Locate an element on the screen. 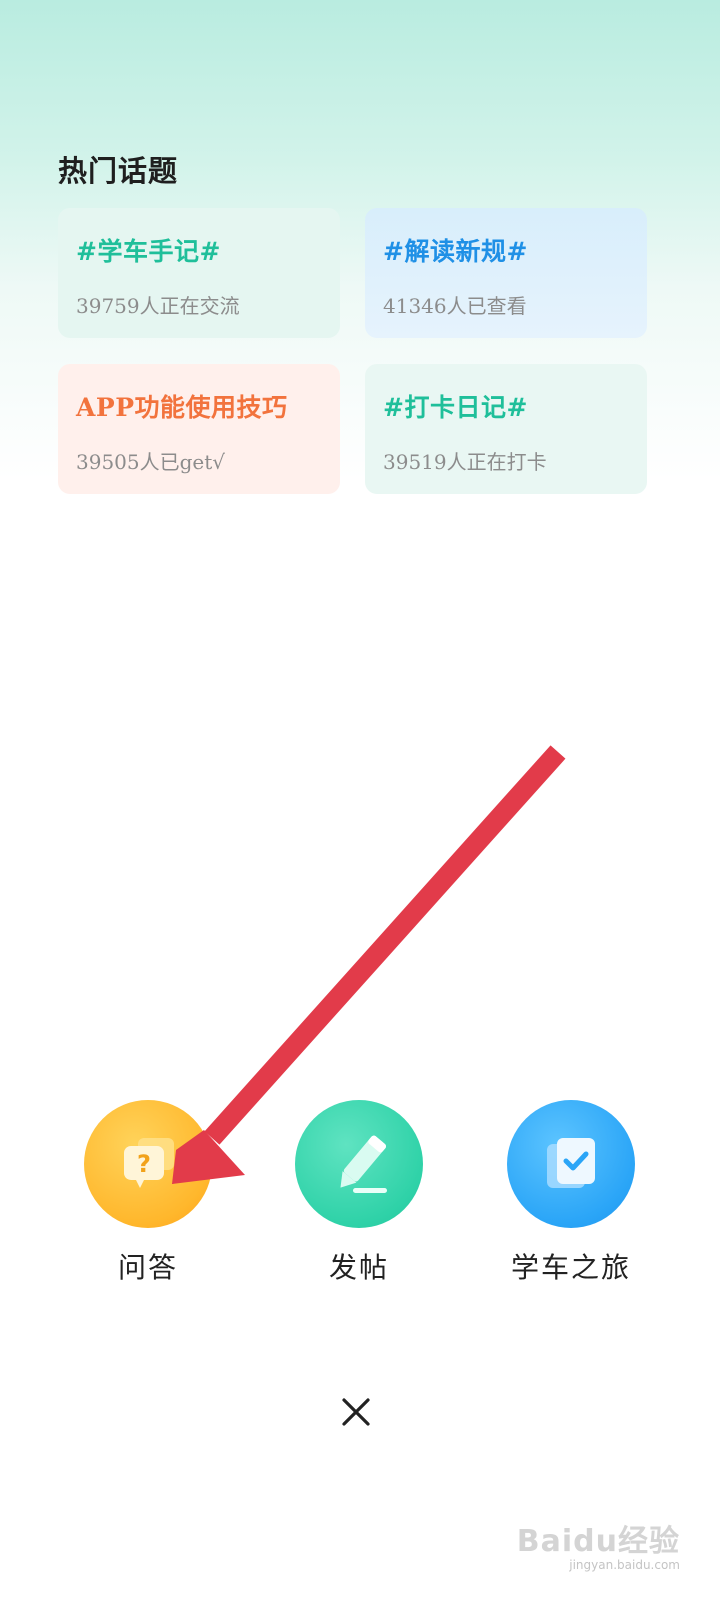 This screenshot has height=1600, width=720. topic-card-study-notes: #学车手记# 39759人正在交流 is located at coordinates (199, 273).